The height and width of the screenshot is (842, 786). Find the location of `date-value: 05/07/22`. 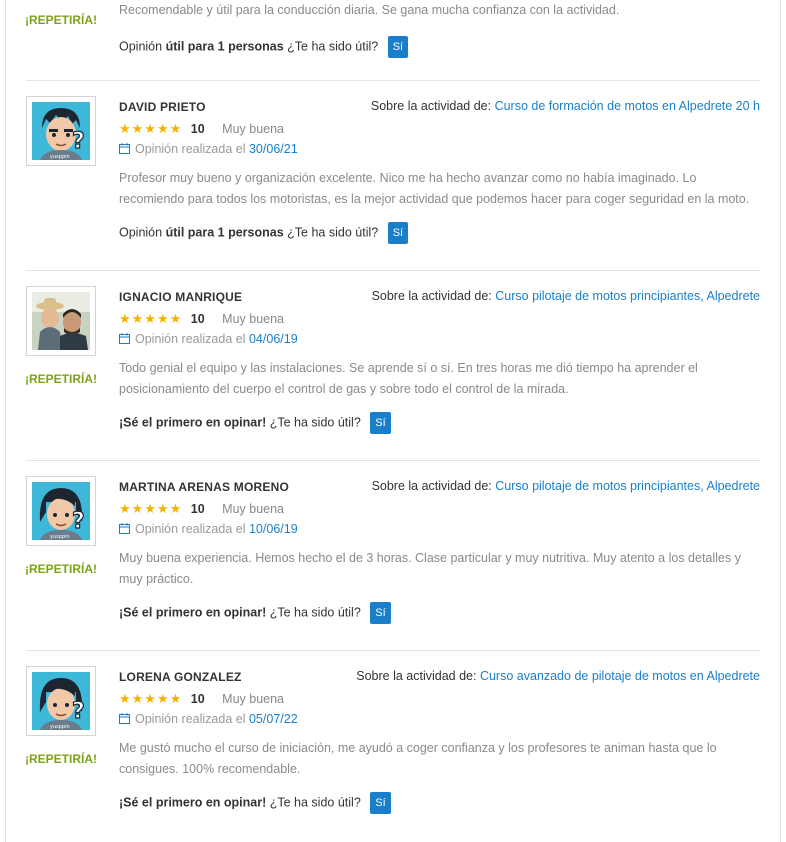

date-value: 05/07/22 is located at coordinates (273, 719).